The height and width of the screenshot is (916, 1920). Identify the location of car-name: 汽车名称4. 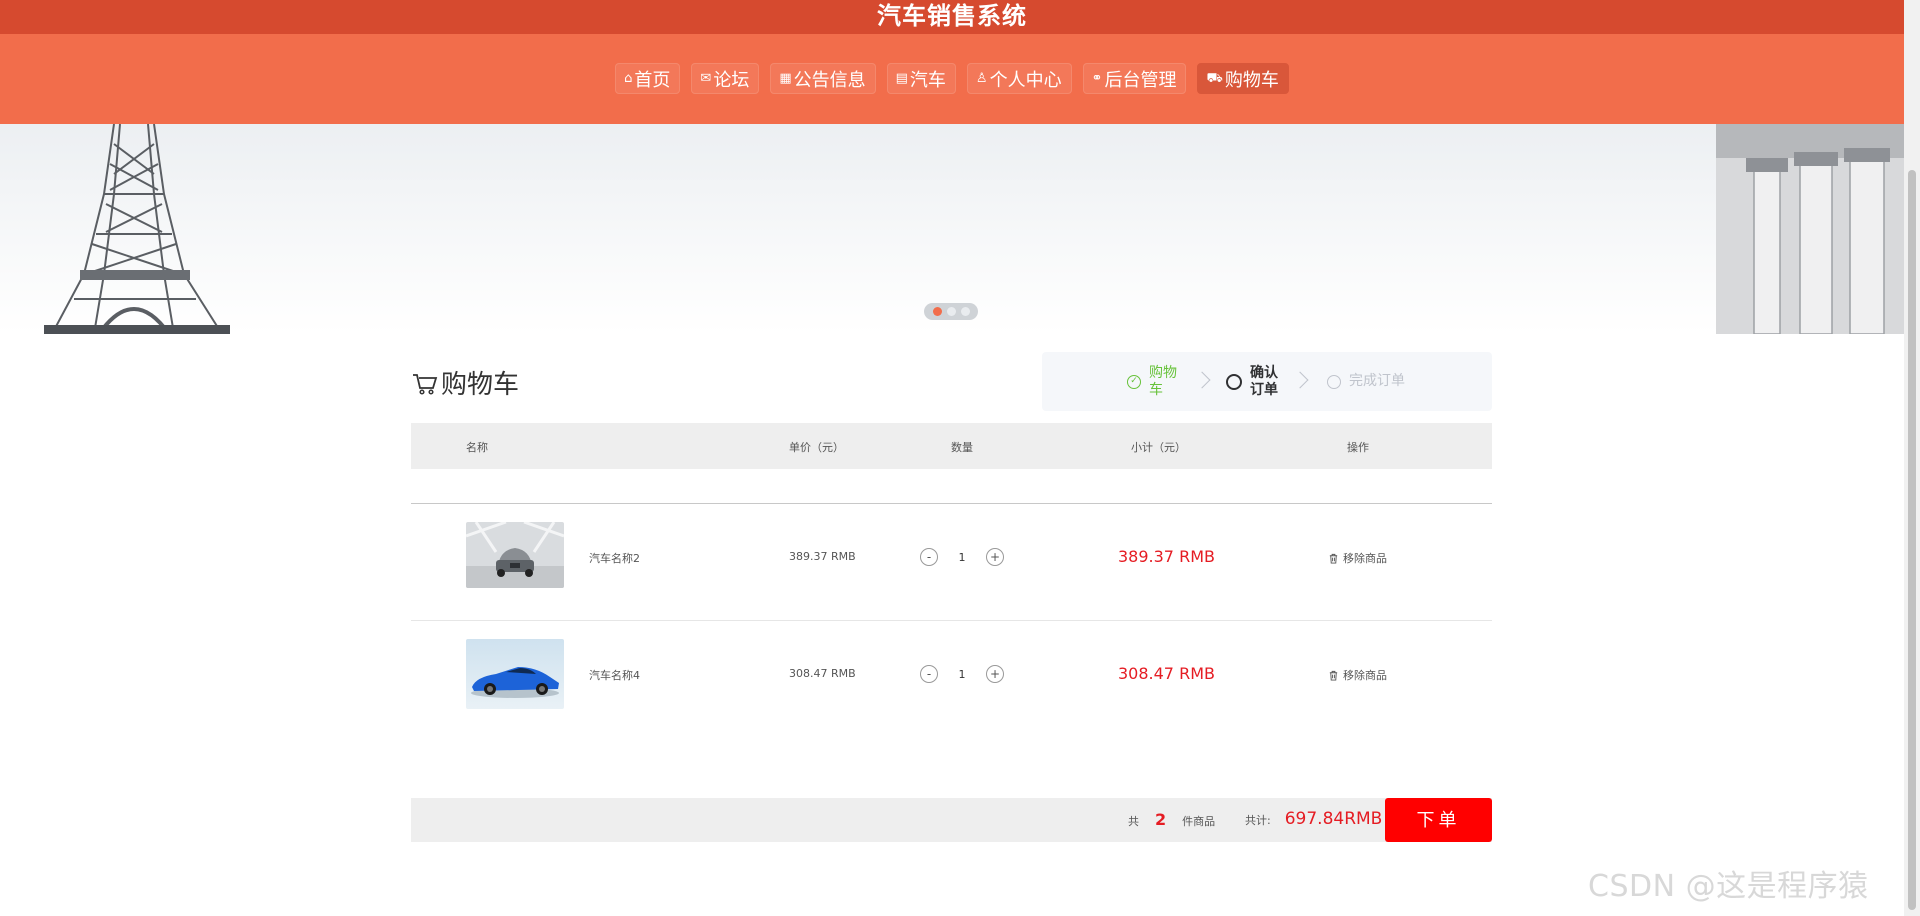
(614, 675).